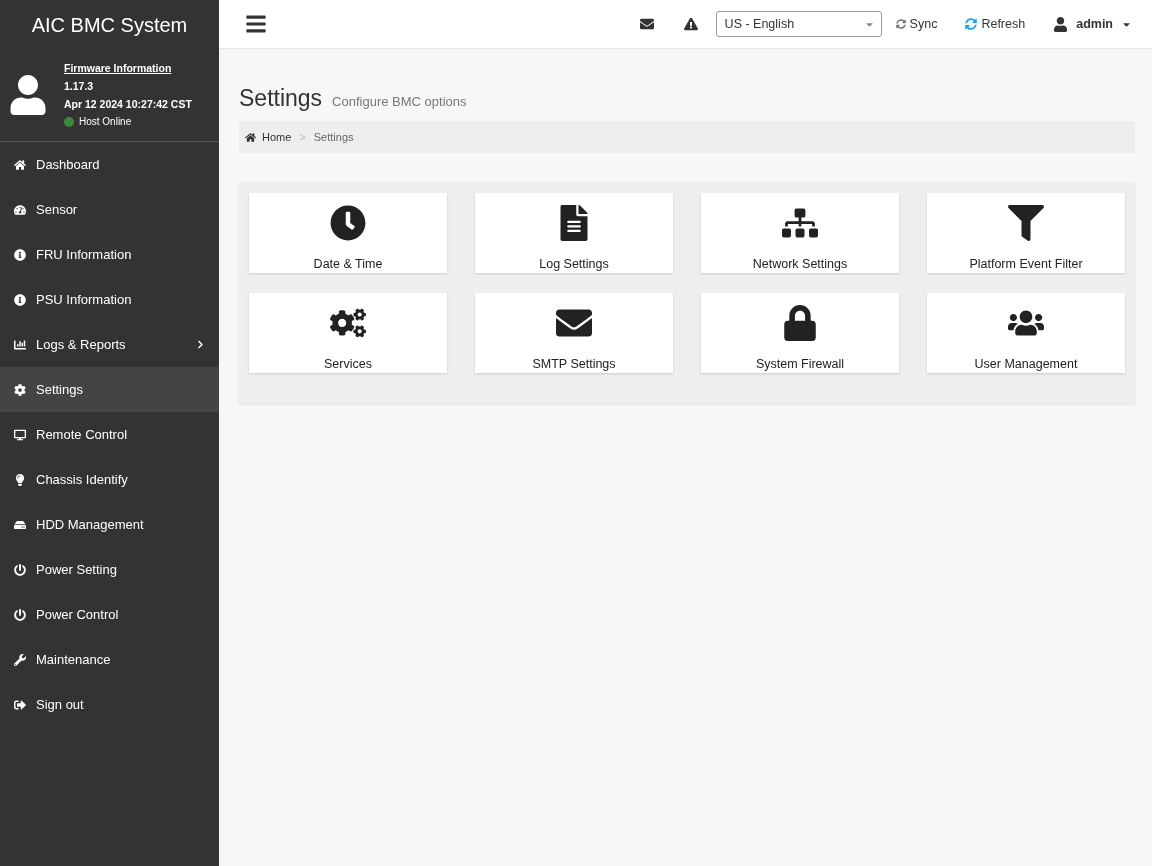 Image resolution: width=1152 pixels, height=866 pixels. What do you see at coordinates (20, 434) in the screenshot?
I see `monitor-icon` at bounding box center [20, 434].